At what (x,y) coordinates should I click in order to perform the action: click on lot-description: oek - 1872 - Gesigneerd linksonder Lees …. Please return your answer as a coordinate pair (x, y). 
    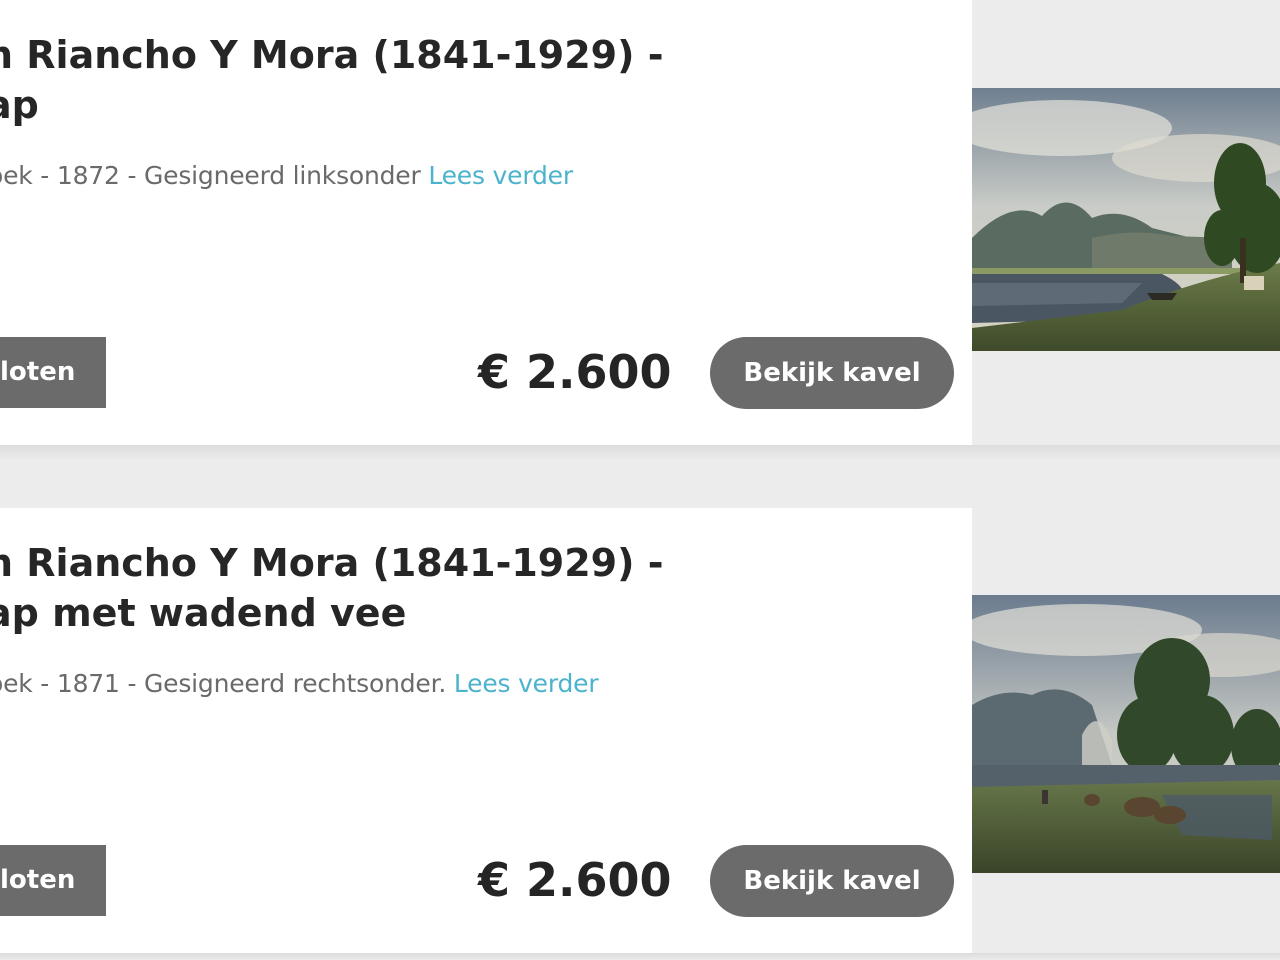
    Looking at the image, I should click on (286, 176).